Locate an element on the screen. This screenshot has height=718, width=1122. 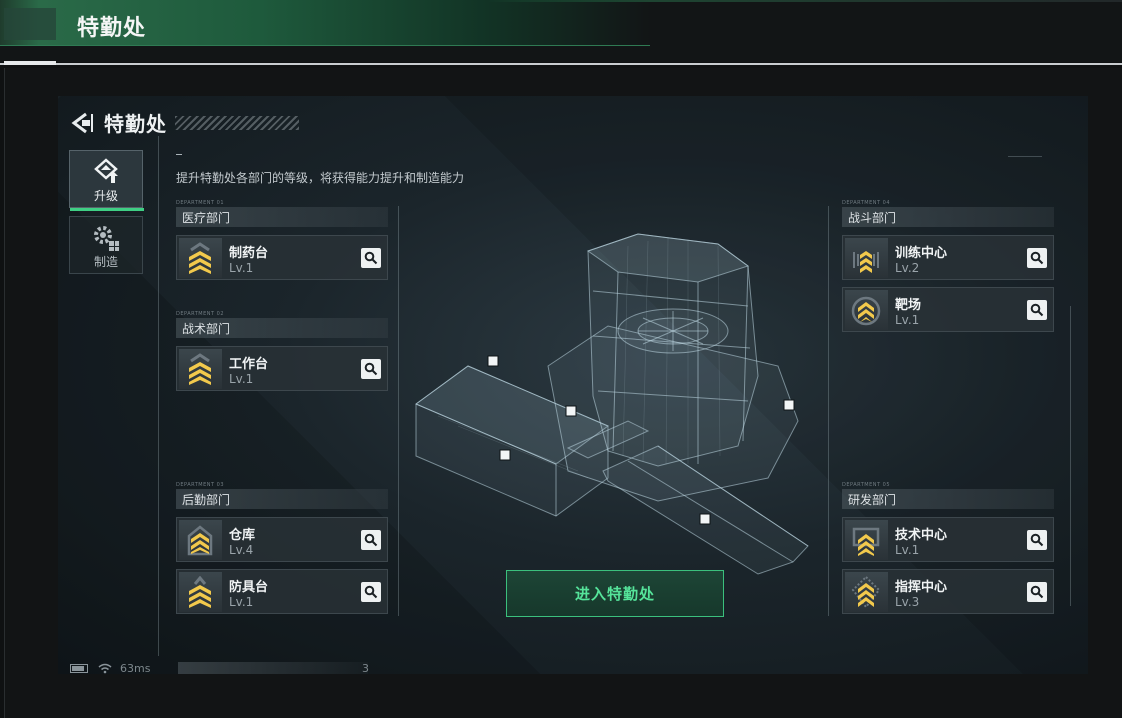
tab-craft: 制造 is located at coordinates (106, 245).